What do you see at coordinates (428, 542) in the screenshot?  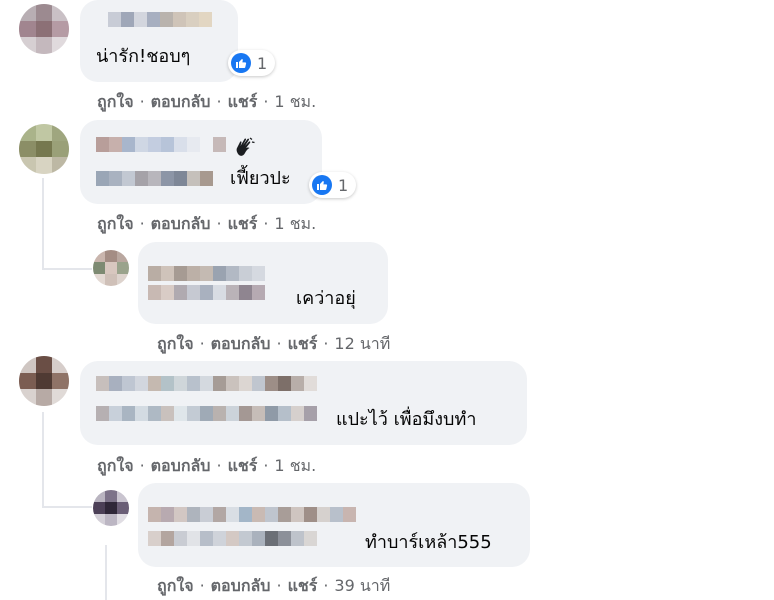 I see `comment-text: ทำบาร์เหล้า555` at bounding box center [428, 542].